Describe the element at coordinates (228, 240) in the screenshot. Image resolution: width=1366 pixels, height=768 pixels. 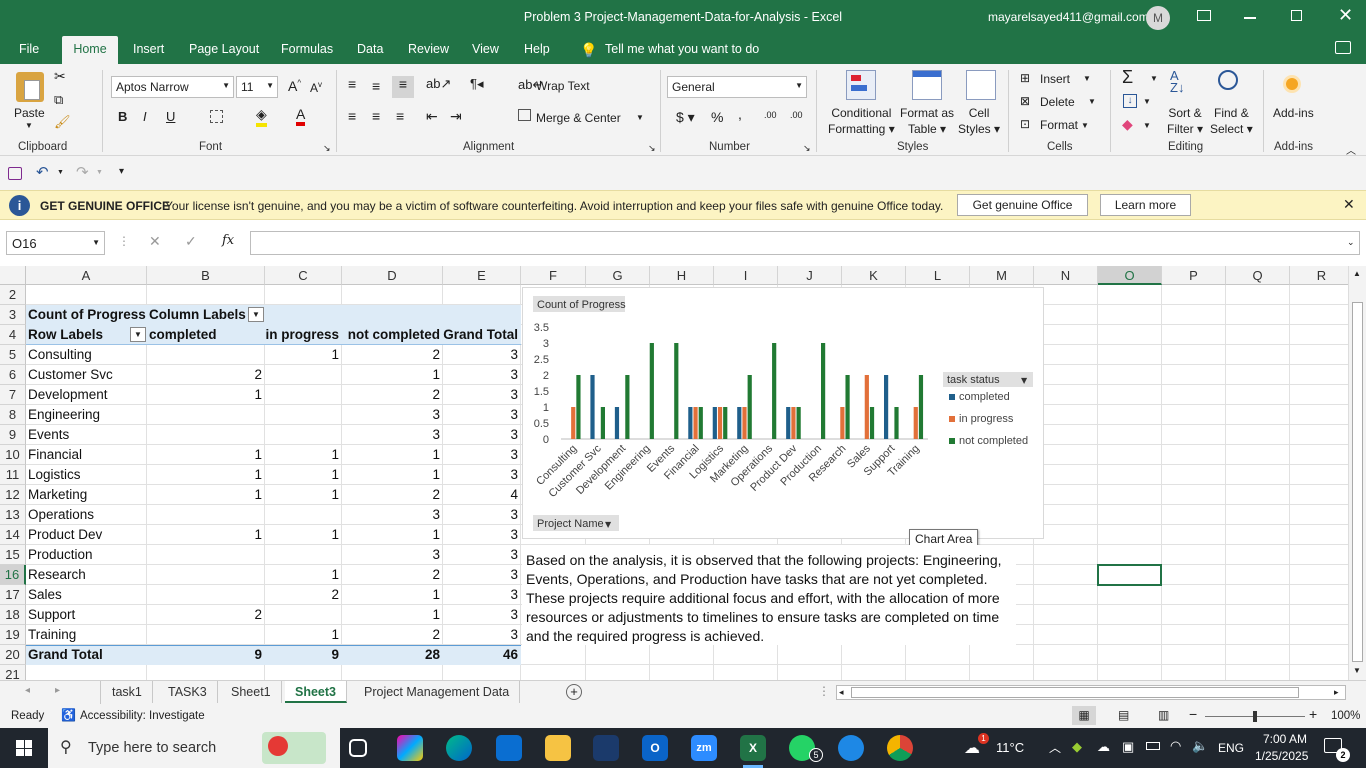
I see `insert-function-icon: fx` at that location.